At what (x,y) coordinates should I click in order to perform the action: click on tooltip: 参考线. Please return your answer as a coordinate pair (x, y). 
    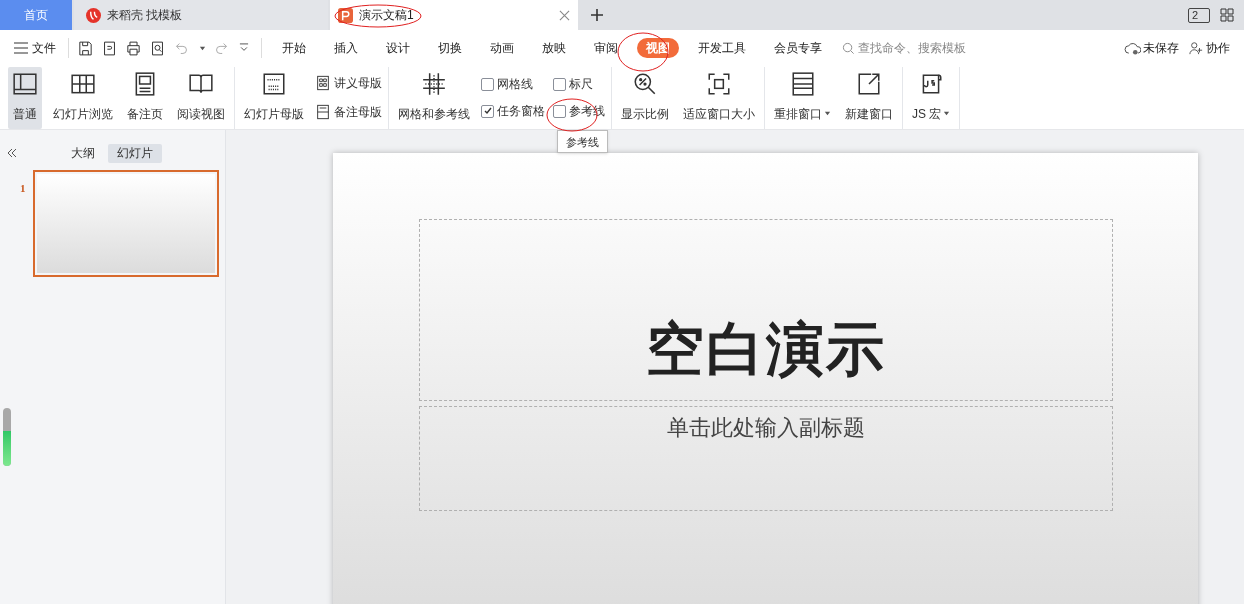
    Looking at the image, I should click on (582, 141).